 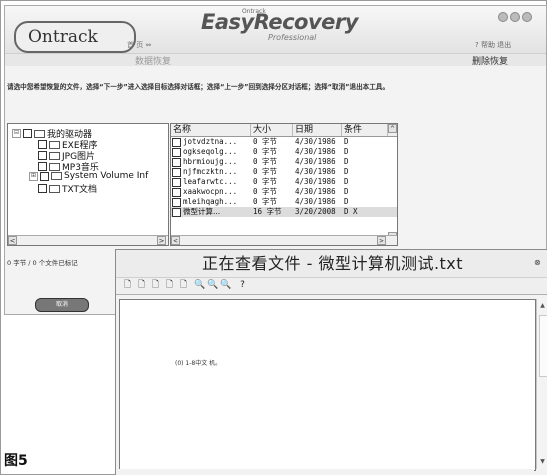 I want to click on scroll-thumb, so click(x=543, y=346).